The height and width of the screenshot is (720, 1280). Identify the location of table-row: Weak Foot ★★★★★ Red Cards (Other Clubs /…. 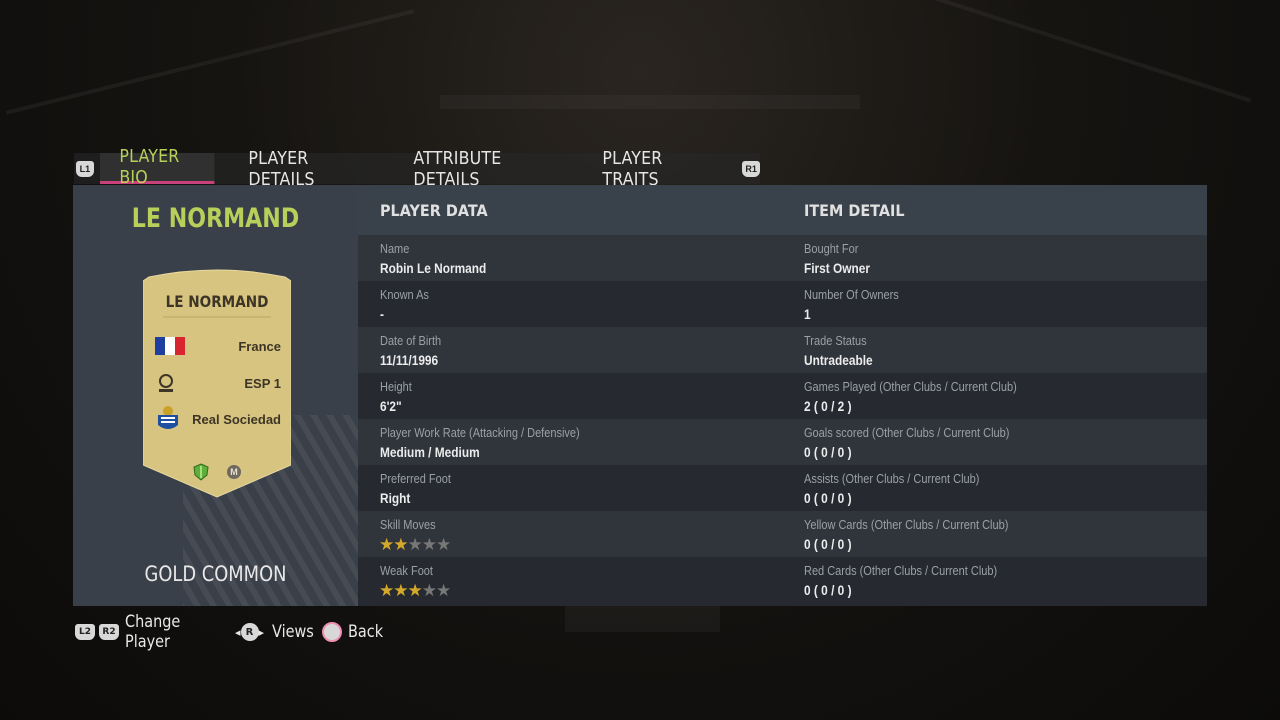
(782, 581).